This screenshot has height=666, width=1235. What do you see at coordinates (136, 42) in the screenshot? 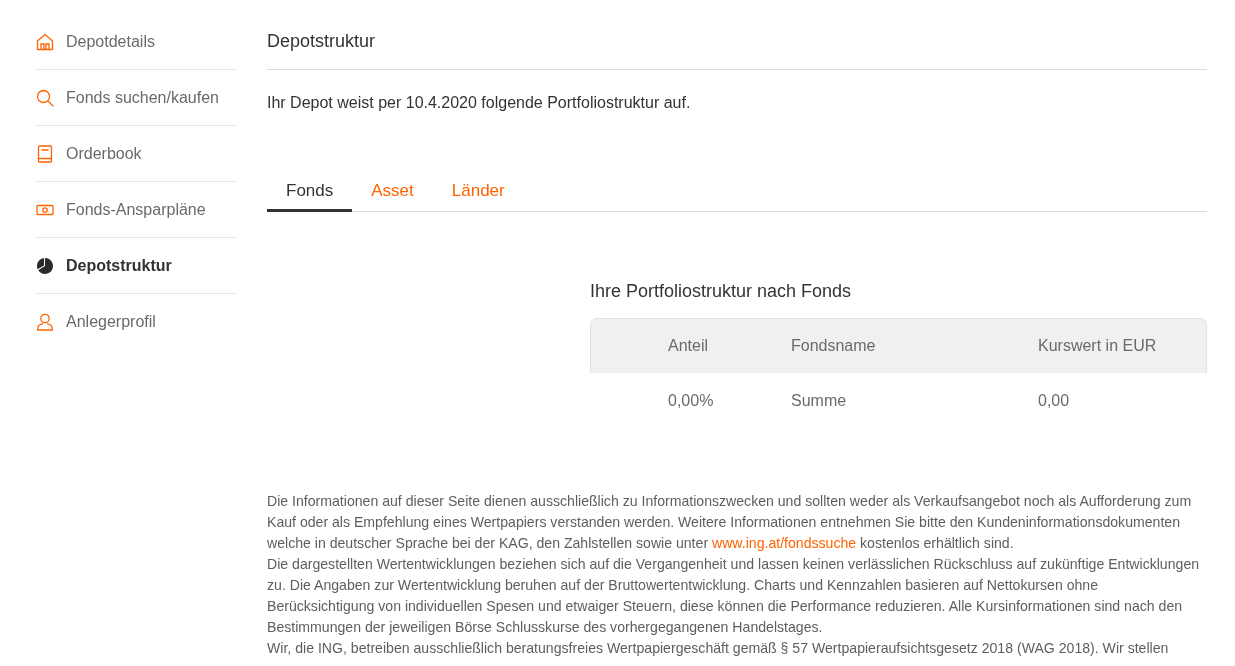
I see `sidebar-item: Depotdetails` at bounding box center [136, 42].